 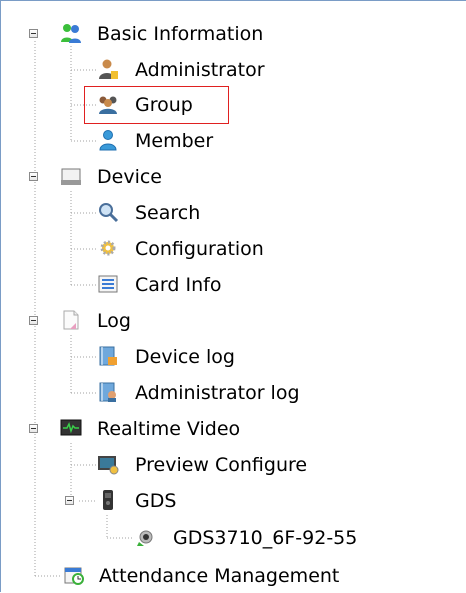 I want to click on monitor-icon, so click(x=71, y=428).